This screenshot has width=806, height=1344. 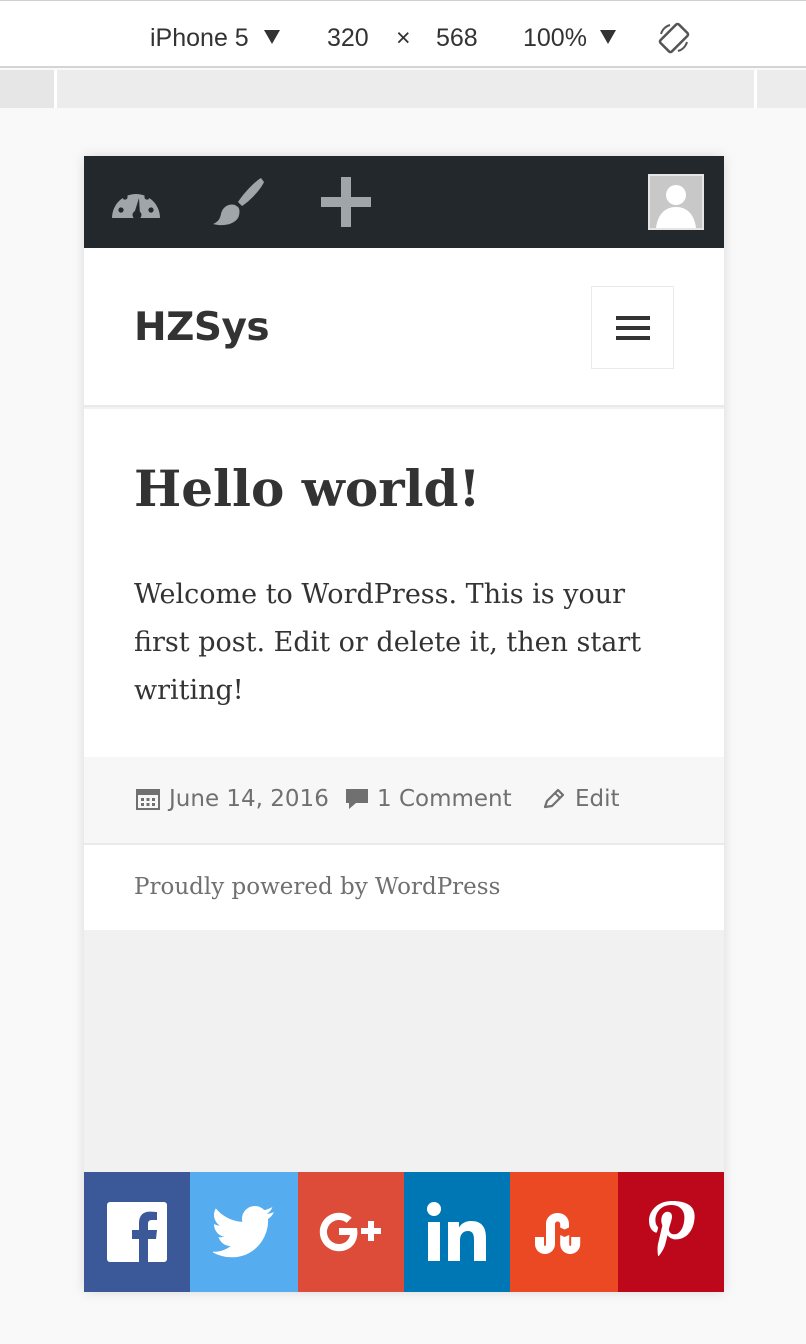 I want to click on social-share-bar, so click(x=404, y=1232).